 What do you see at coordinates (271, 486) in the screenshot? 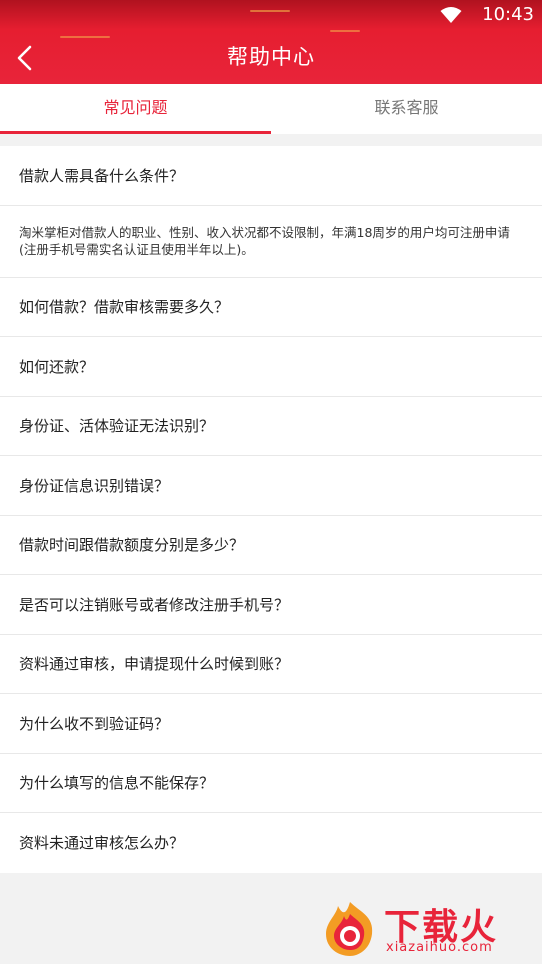
I see `faq-question: 身份证信息识别错误？` at bounding box center [271, 486].